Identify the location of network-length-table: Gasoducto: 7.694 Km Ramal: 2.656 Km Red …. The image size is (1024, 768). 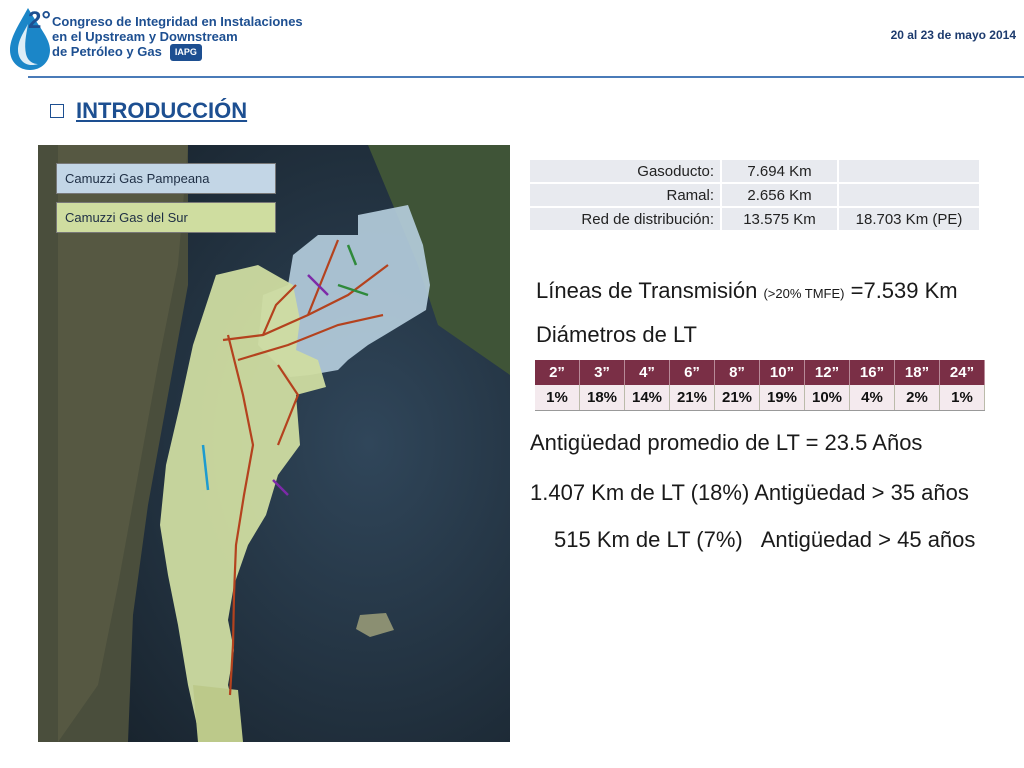
(754, 195).